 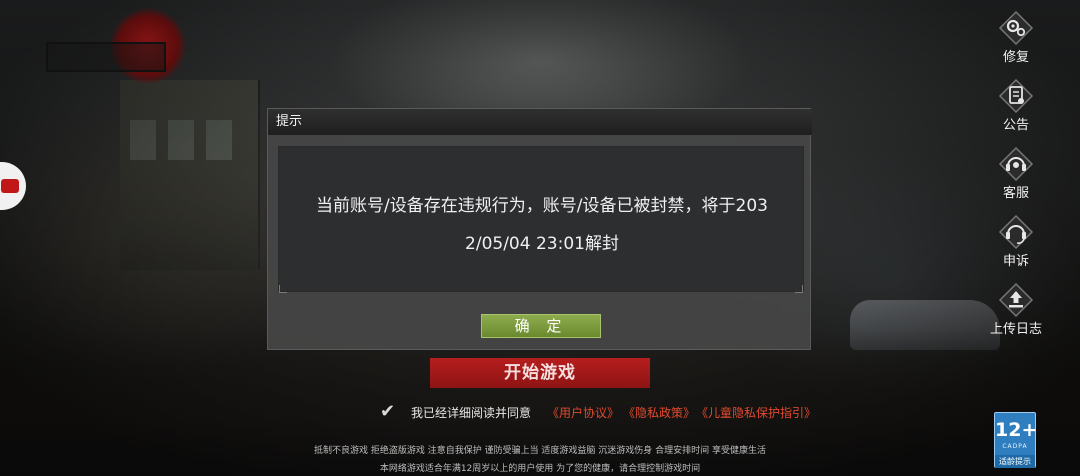 What do you see at coordinates (1015, 125) in the screenshot?
I see `notice-label: 公告` at bounding box center [1015, 125].